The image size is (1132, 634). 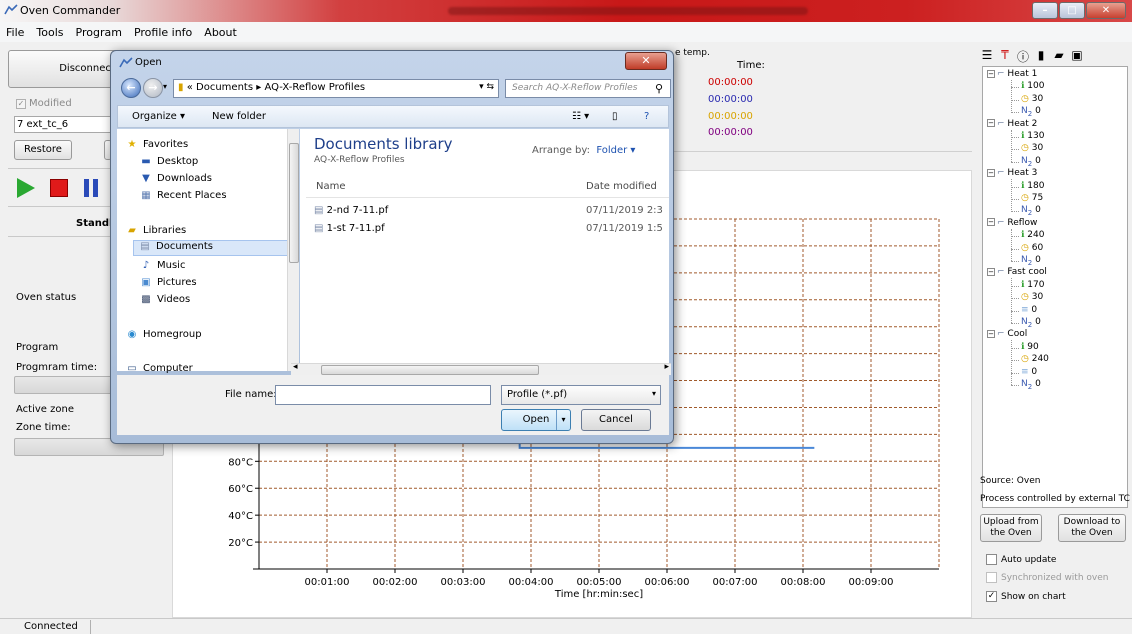 I want to click on address-bar: ▮ « Documents ▸ AQ-X-Reflow Profiles ▾ ⇆, so click(x=336, y=88).